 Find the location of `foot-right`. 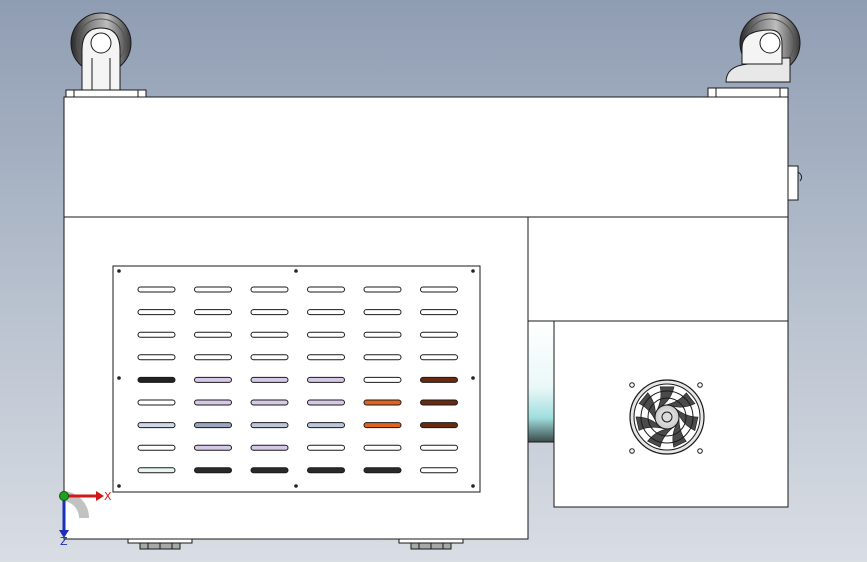

foot-right is located at coordinates (431, 544).